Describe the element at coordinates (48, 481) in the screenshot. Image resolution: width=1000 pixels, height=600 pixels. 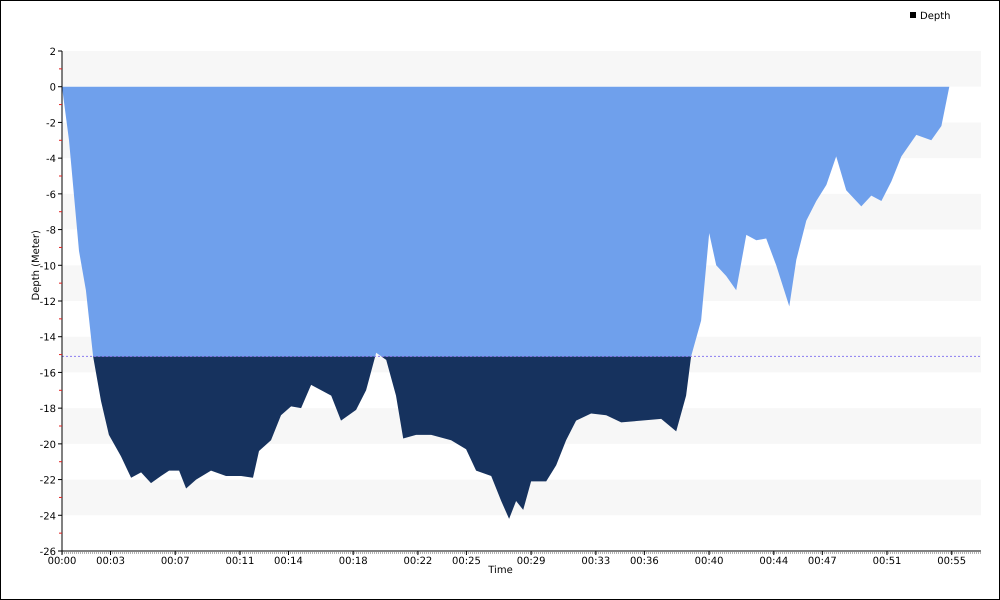
I see `y-tick-label: -22` at that location.